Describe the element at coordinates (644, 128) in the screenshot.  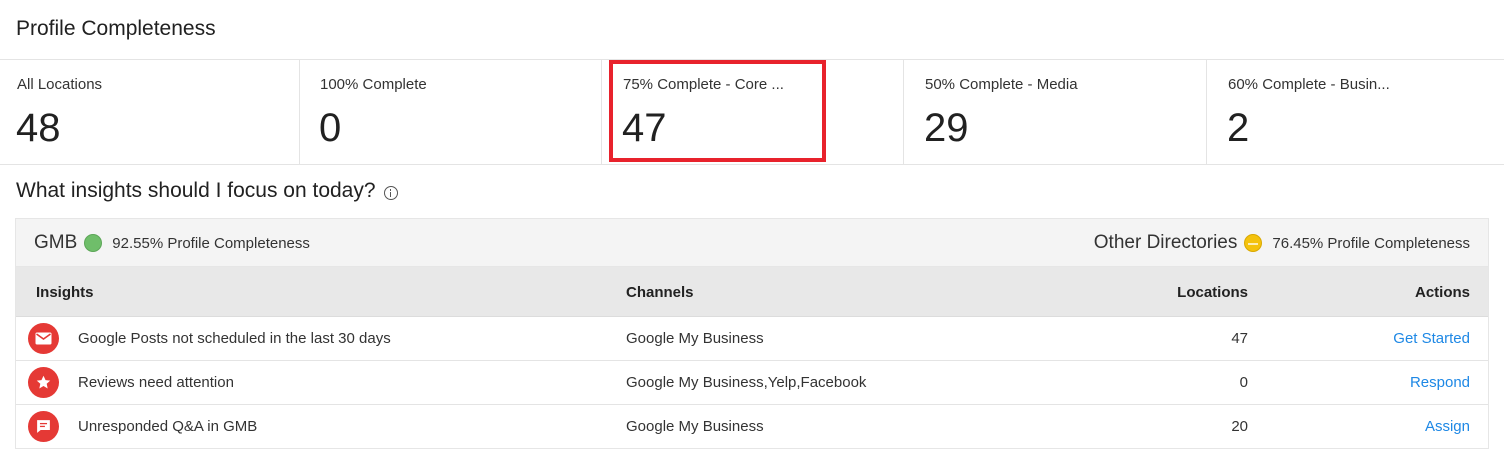
I see `stat-value: 47` at that location.